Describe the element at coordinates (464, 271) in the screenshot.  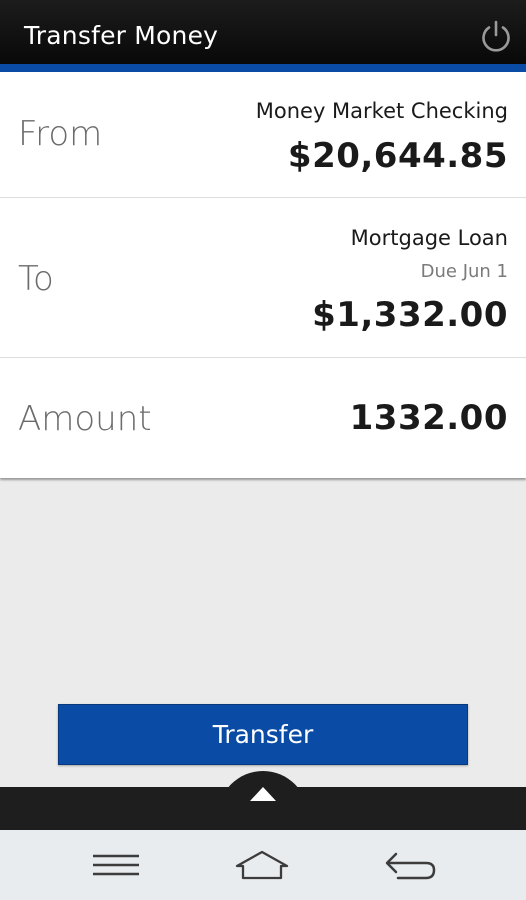
I see `to-due-date: Due Jun 1` at that location.